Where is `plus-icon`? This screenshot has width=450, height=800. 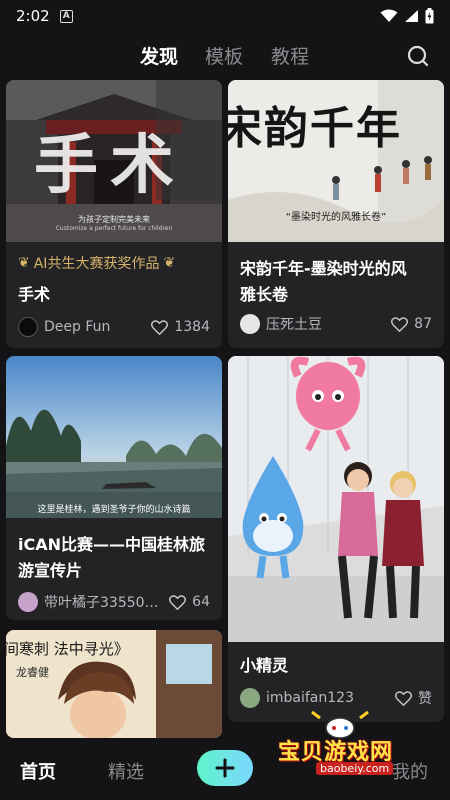 plus-icon is located at coordinates (225, 768).